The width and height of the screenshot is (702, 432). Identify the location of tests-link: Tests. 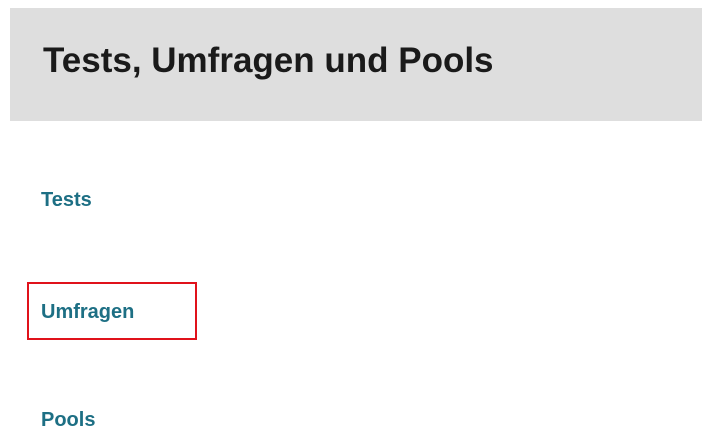
(66, 200).